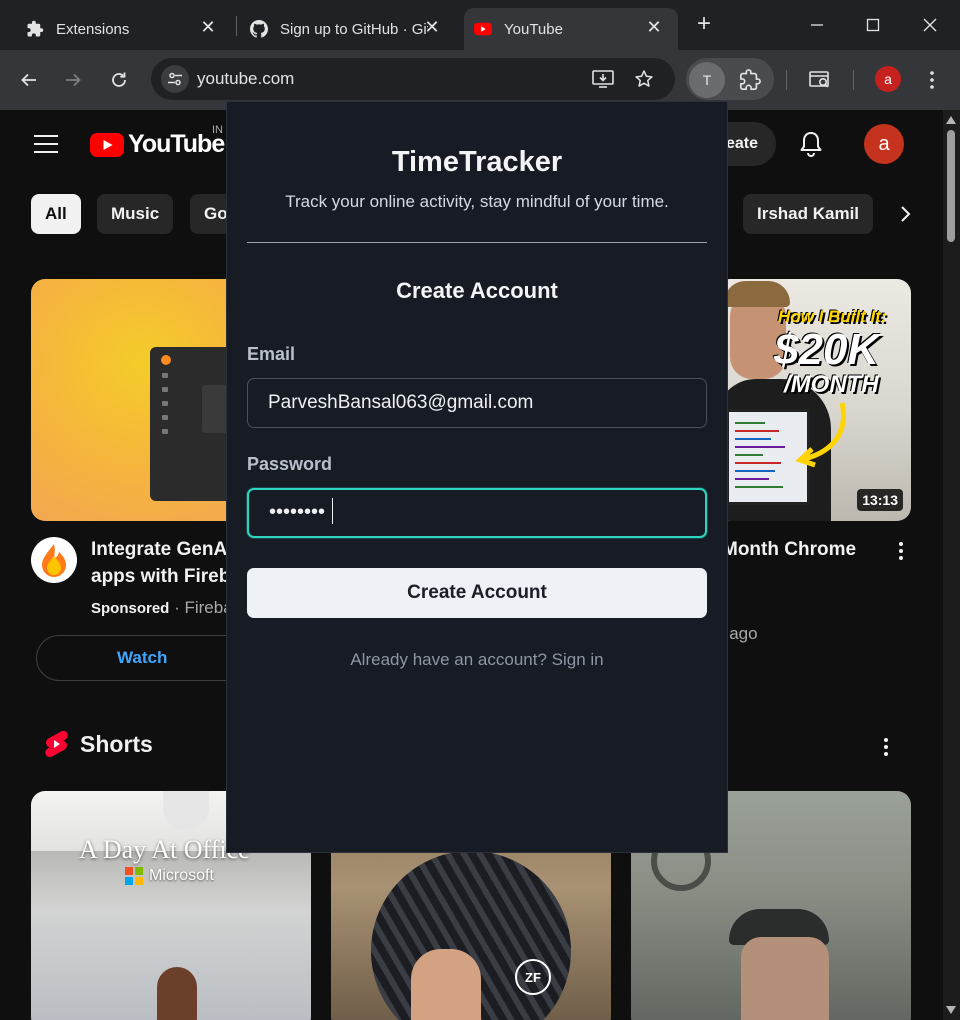 Image resolution: width=960 pixels, height=1020 pixels. What do you see at coordinates (884, 144) in the screenshot?
I see `account-avatar: a` at bounding box center [884, 144].